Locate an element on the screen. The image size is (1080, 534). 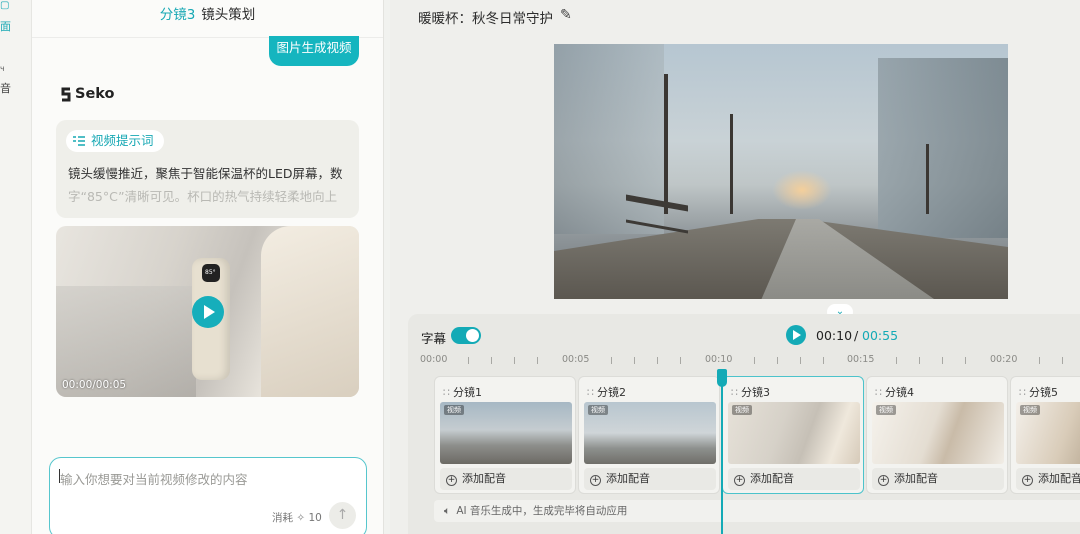
generated-video: 85° 00:00/00:05 is located at coordinates (207, 311).